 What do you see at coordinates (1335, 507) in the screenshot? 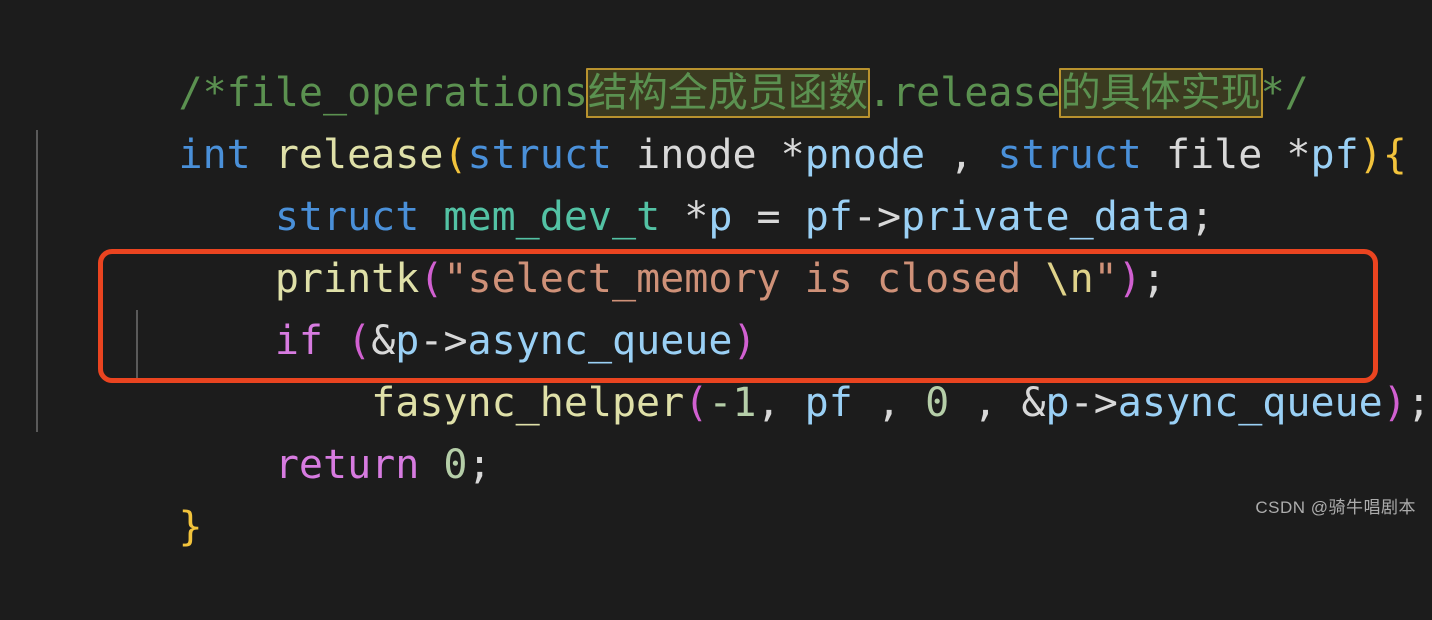
I see `csdn-watermark: CSDN @骑牛唱剧本` at bounding box center [1335, 507].